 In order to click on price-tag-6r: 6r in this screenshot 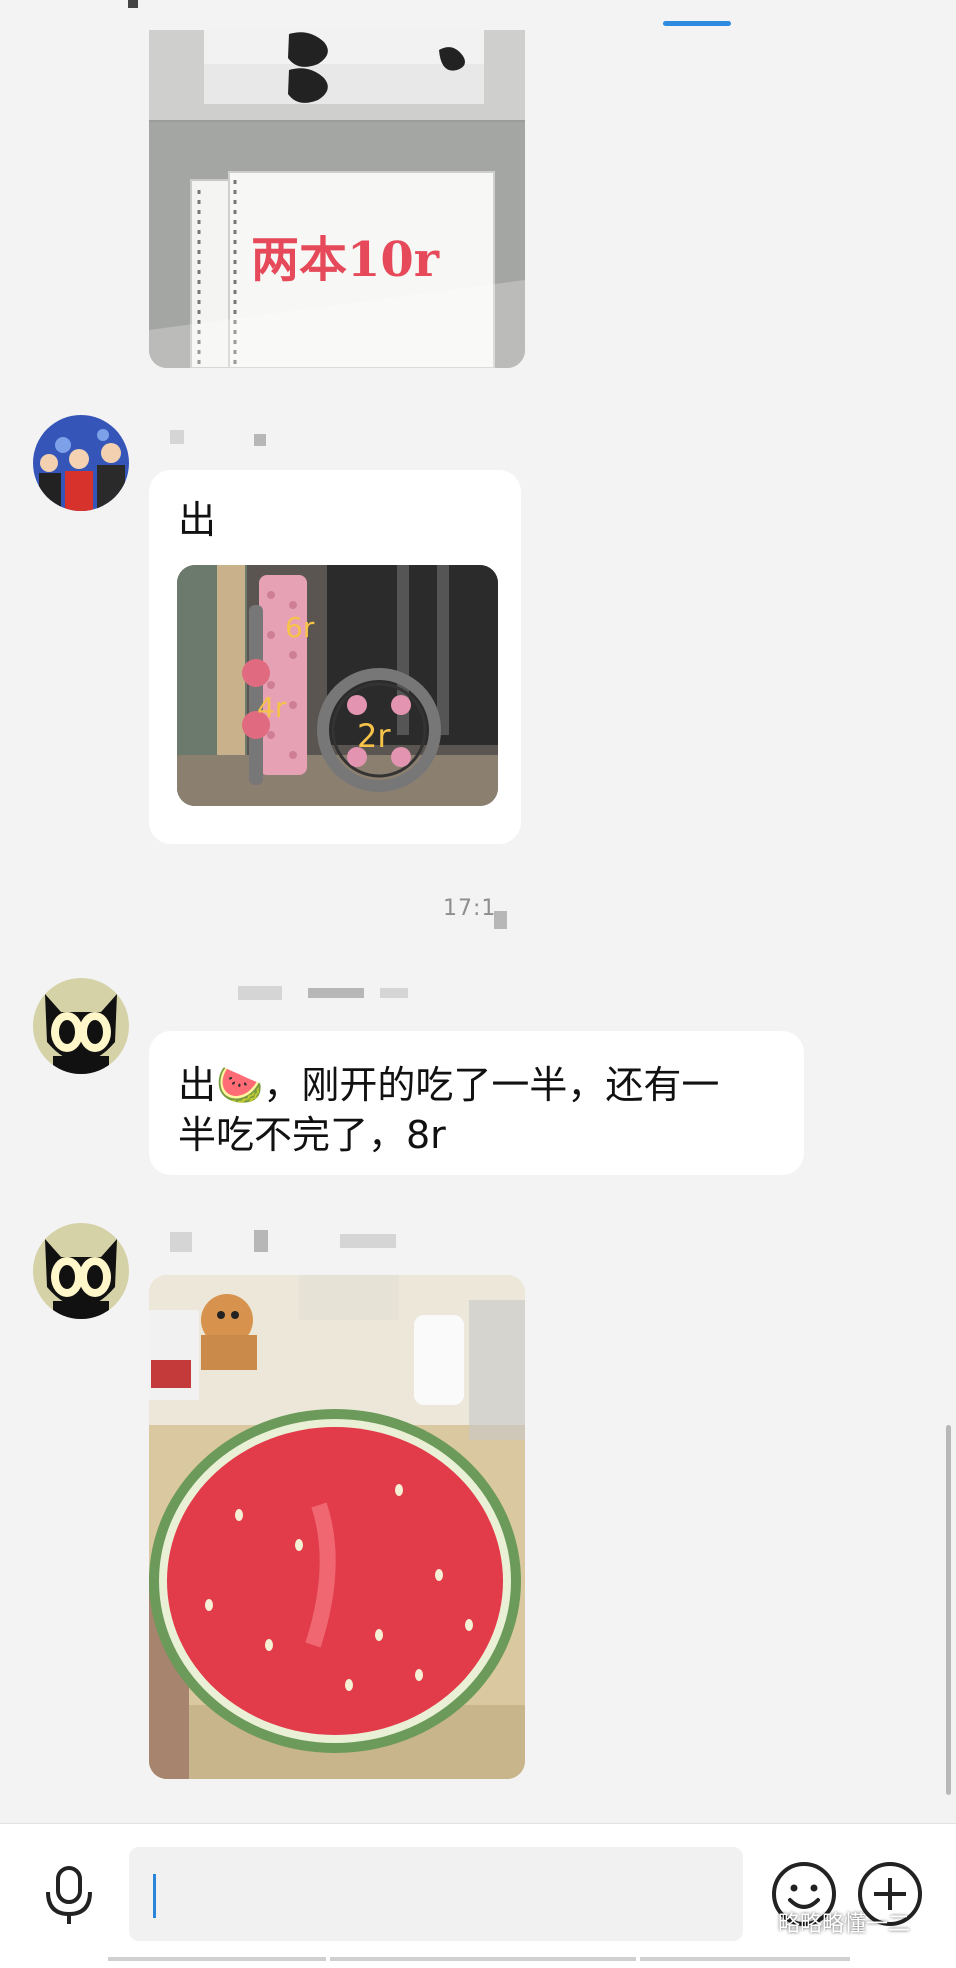, I will do `click(300, 627)`.